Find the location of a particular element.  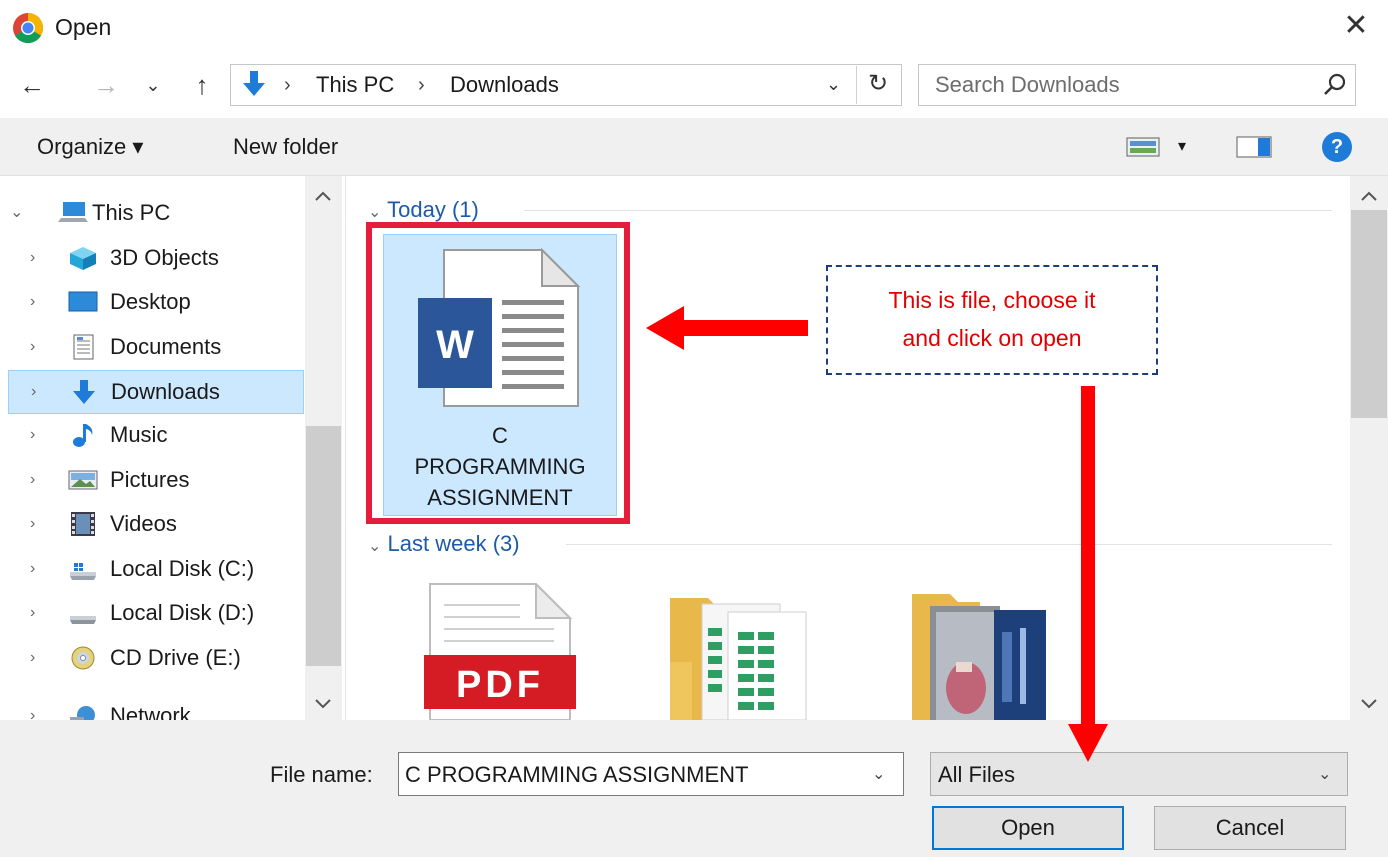

sidebar-item-local-disk-d: › Local Disk (D:) is located at coordinates (156, 614).